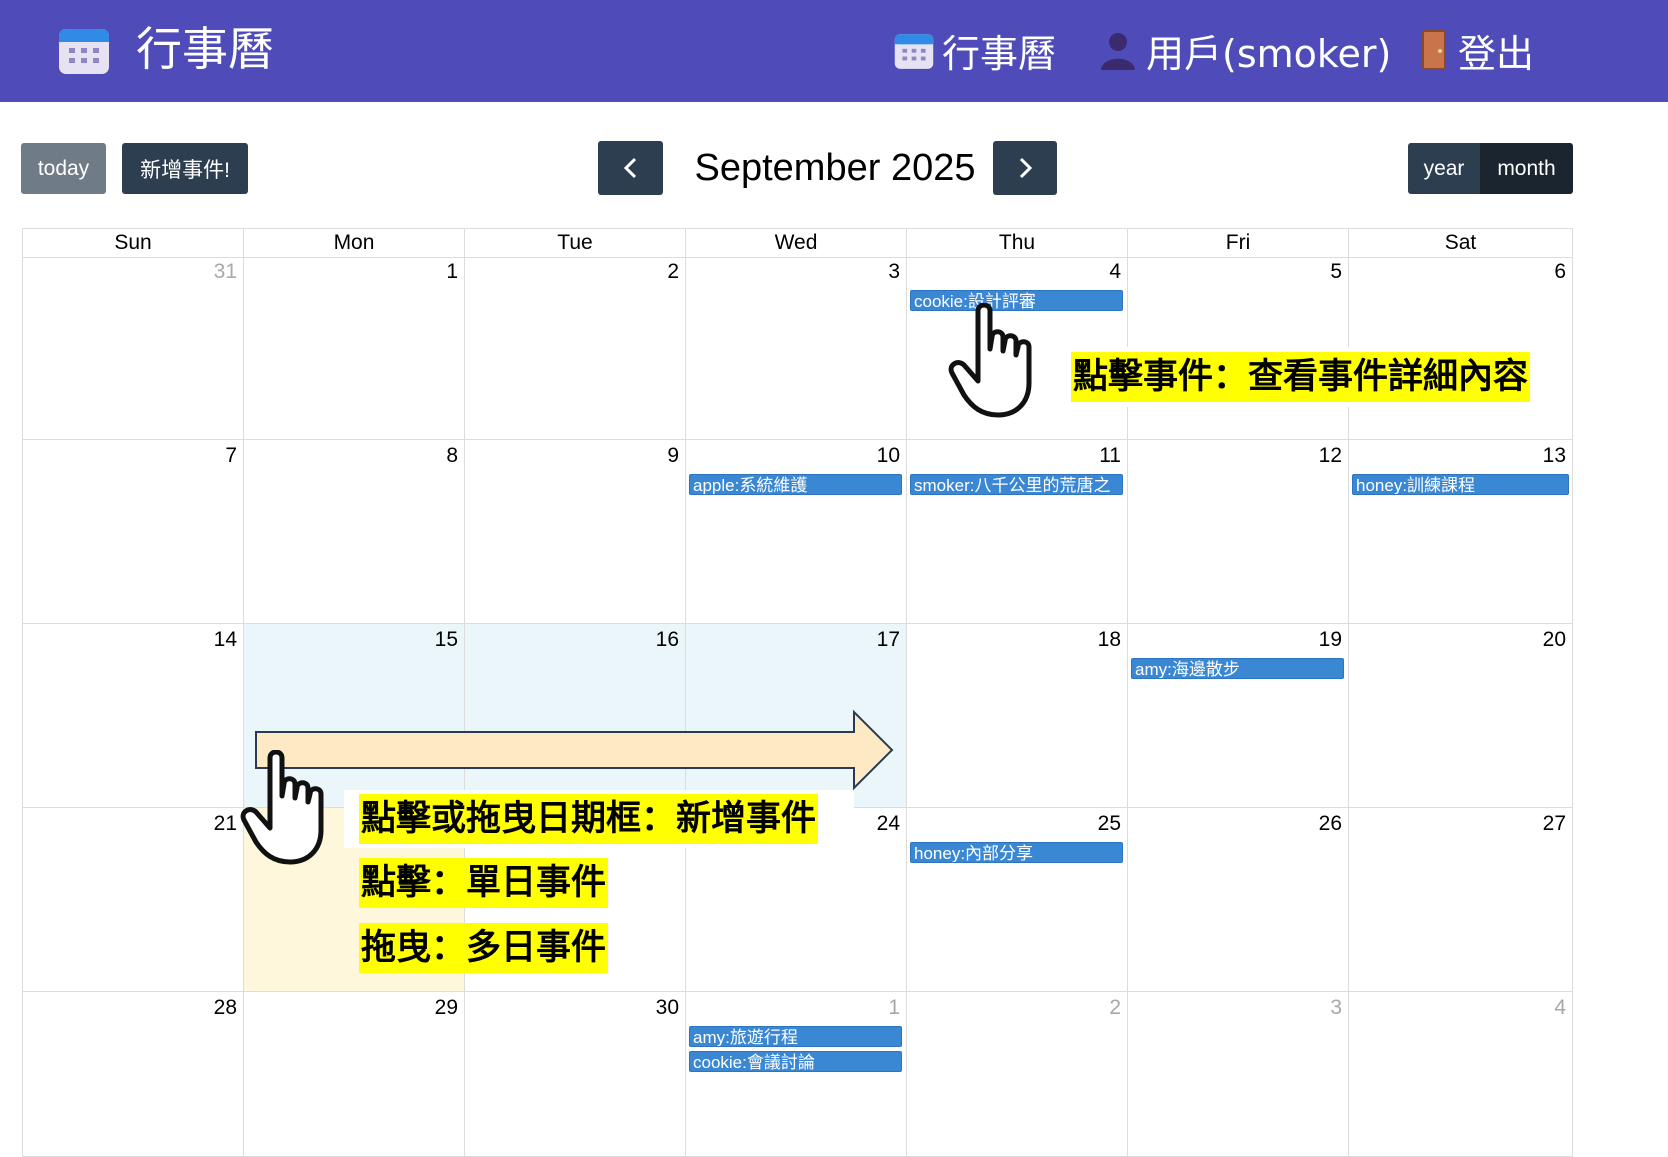  What do you see at coordinates (1016, 243) in the screenshot?
I see `weekday-header-thu: Thu` at bounding box center [1016, 243].